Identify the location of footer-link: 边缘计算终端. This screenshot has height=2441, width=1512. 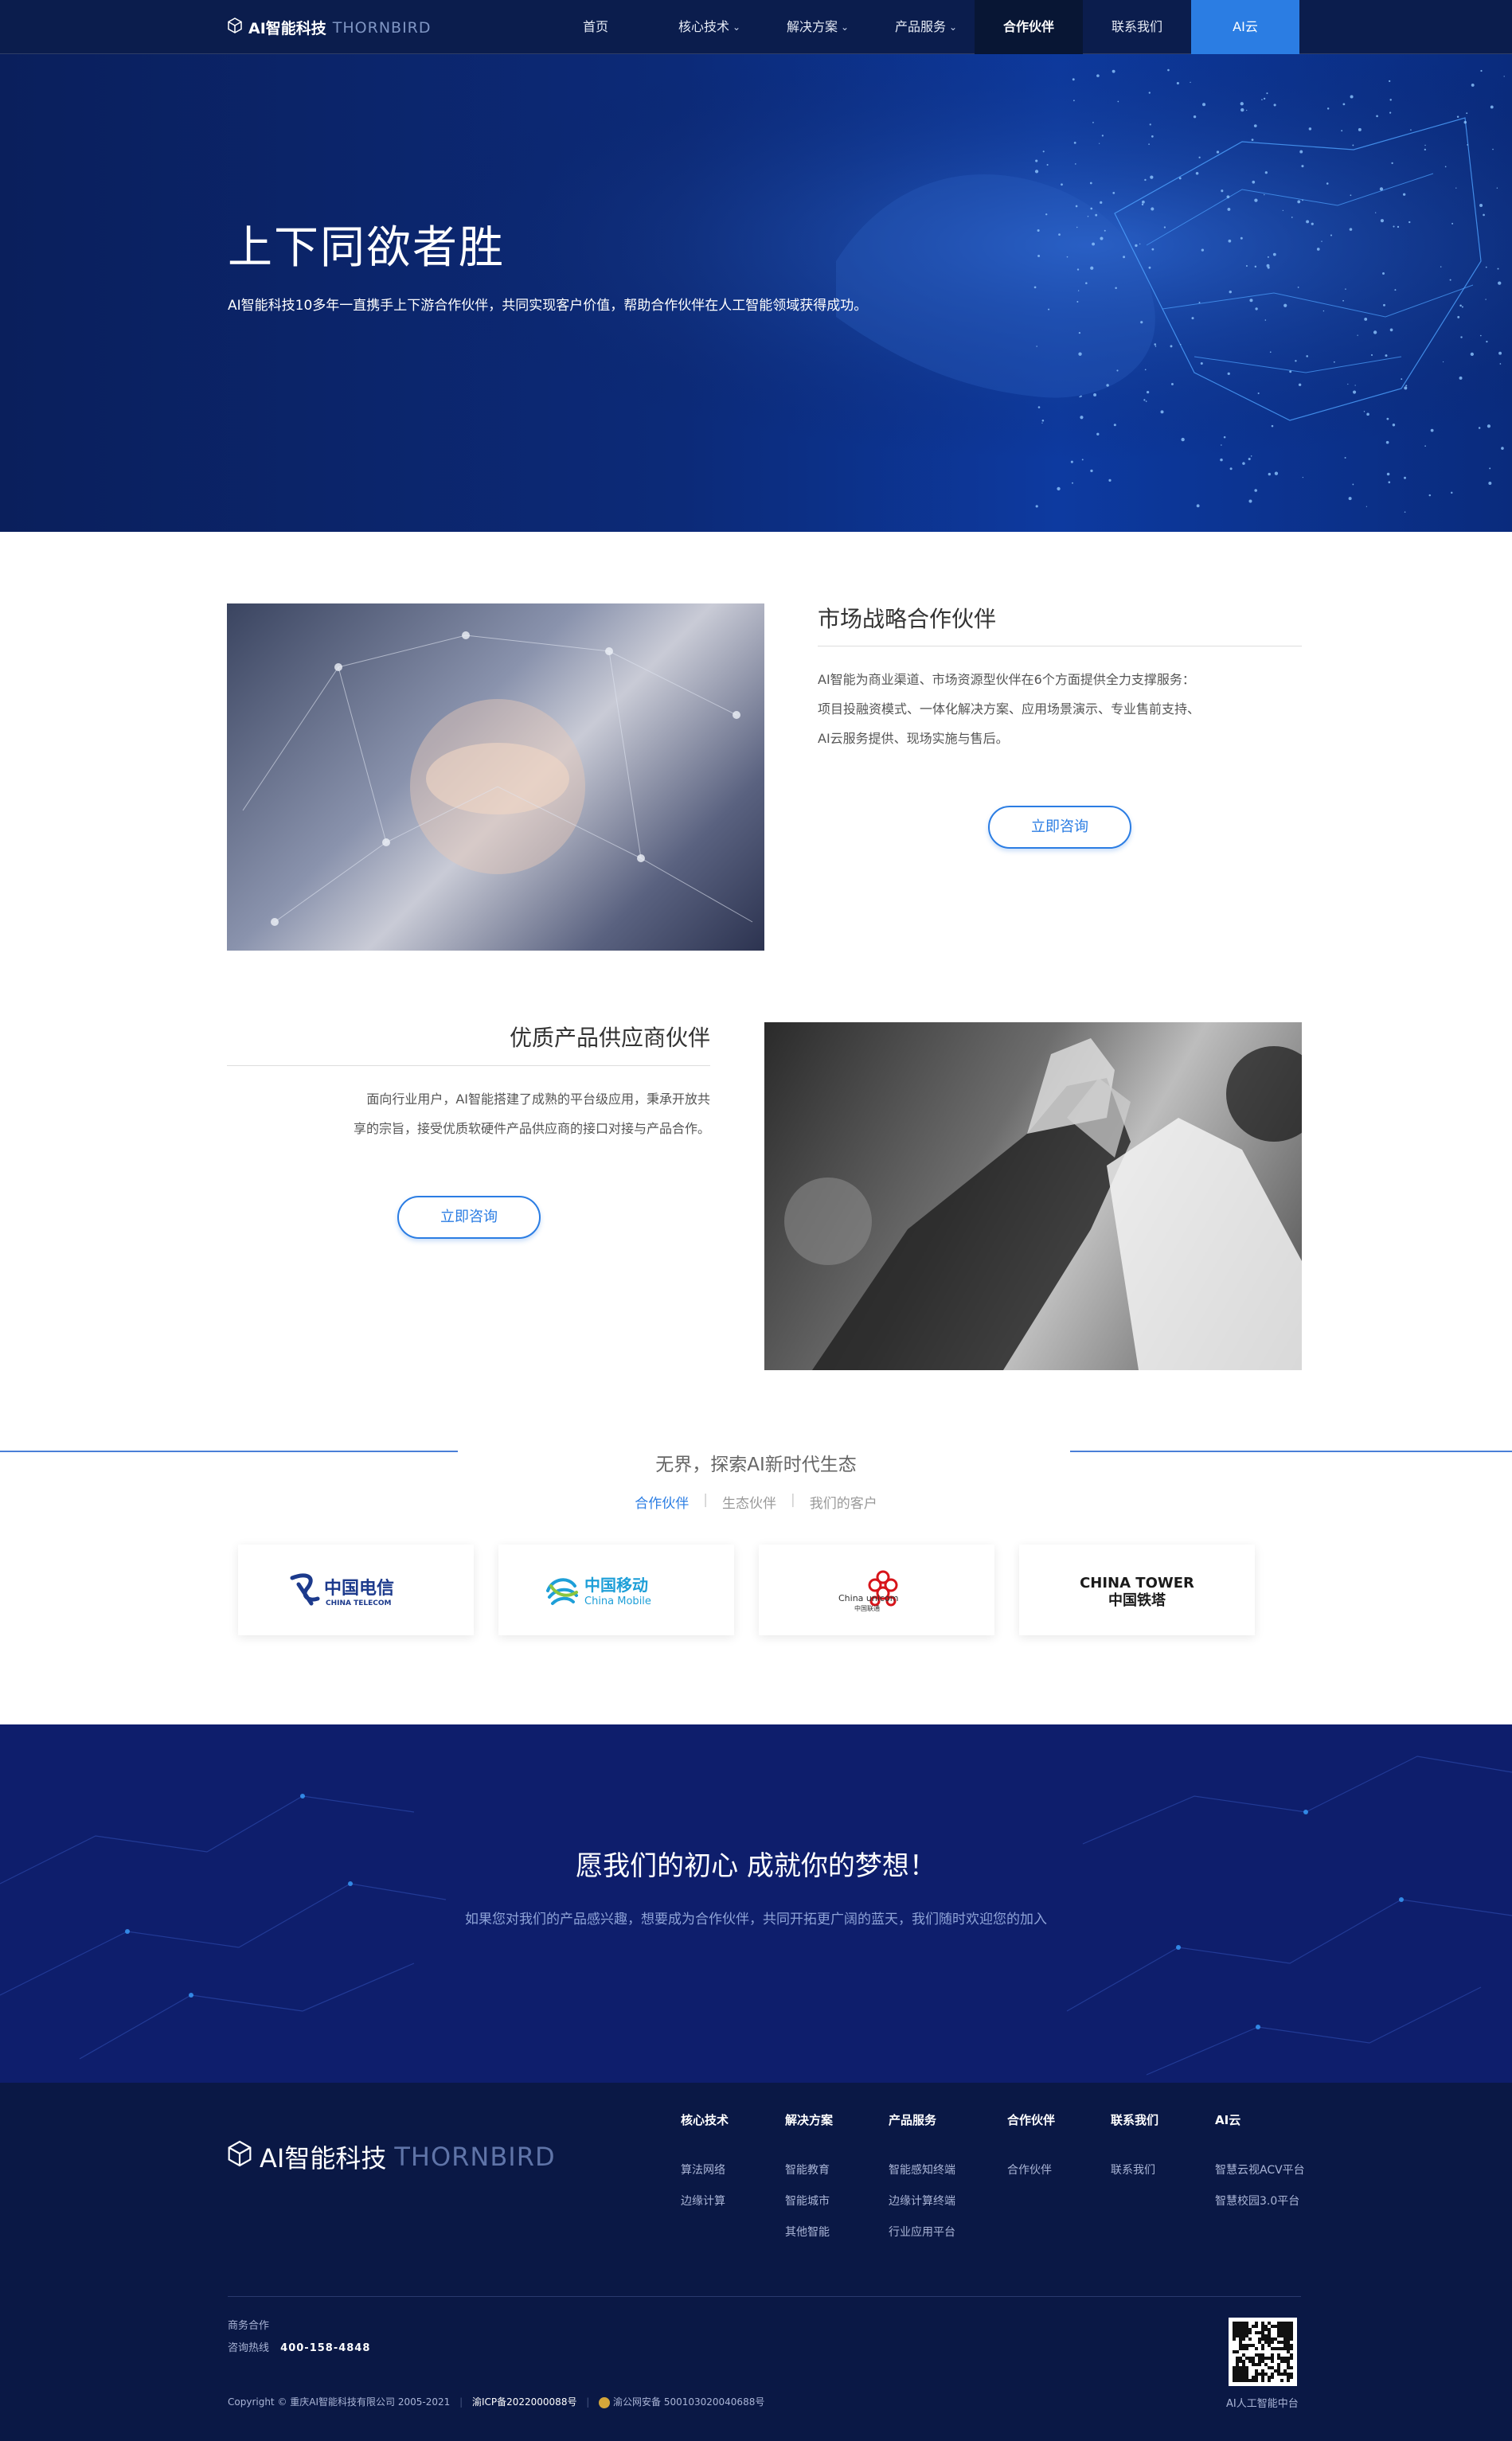
(922, 2208).